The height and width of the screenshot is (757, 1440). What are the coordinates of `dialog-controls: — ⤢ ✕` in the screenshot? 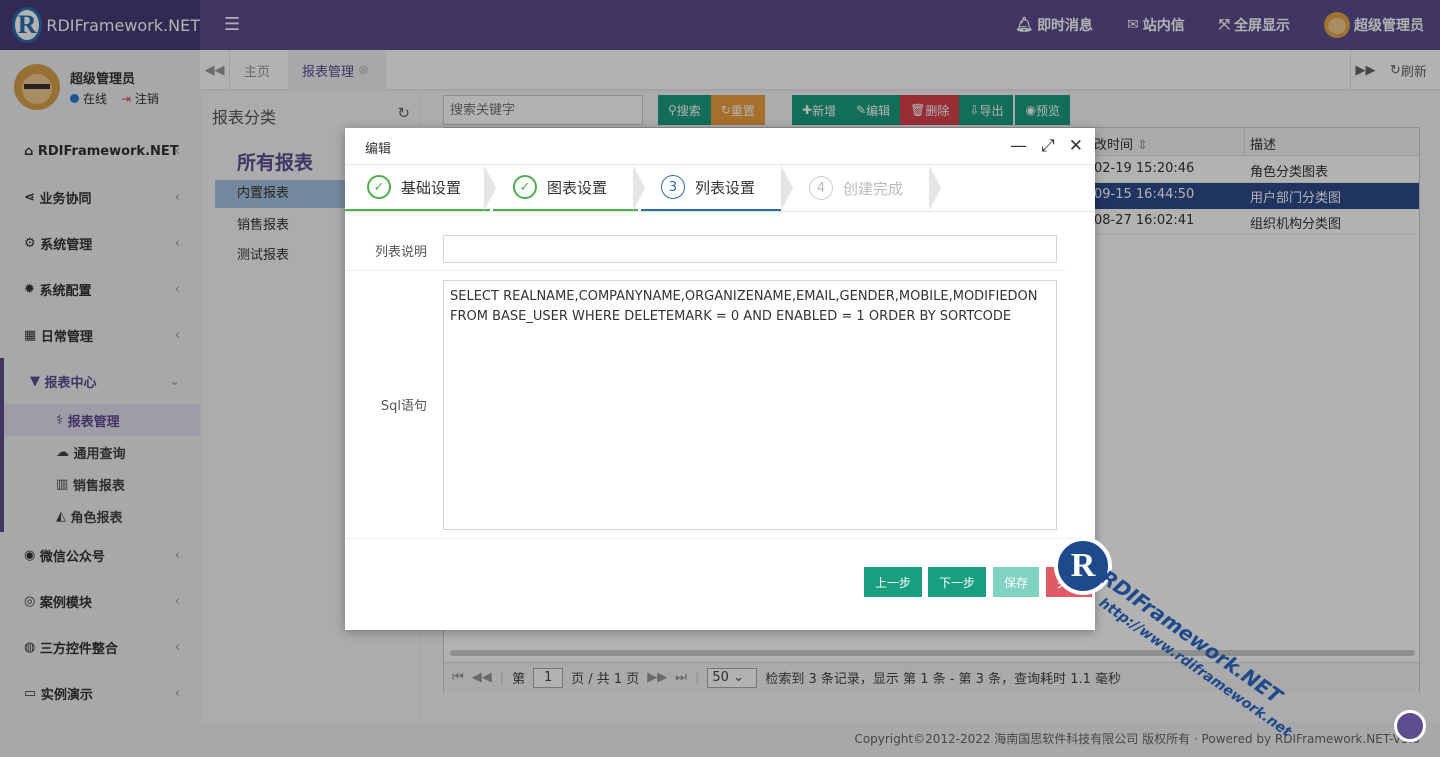 It's located at (1046, 146).